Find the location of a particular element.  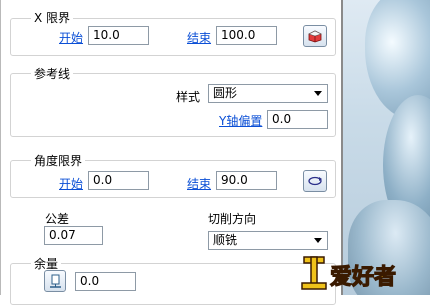

tolerance-label: 公差 is located at coordinates (57, 219).